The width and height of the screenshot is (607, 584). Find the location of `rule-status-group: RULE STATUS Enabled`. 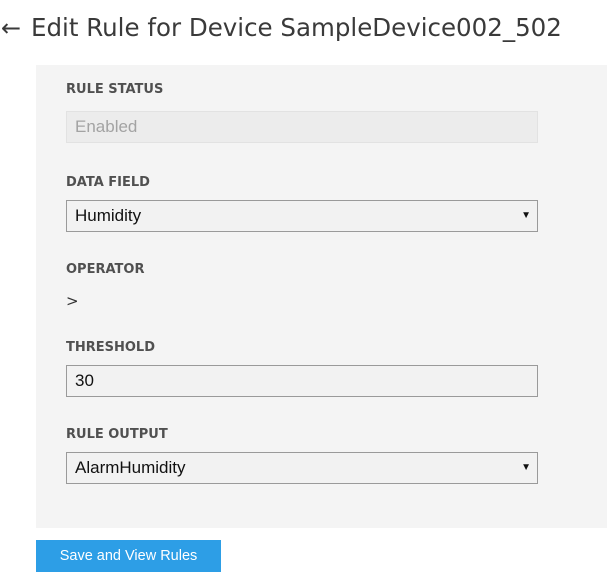

rule-status-group: RULE STATUS Enabled is located at coordinates (302, 112).